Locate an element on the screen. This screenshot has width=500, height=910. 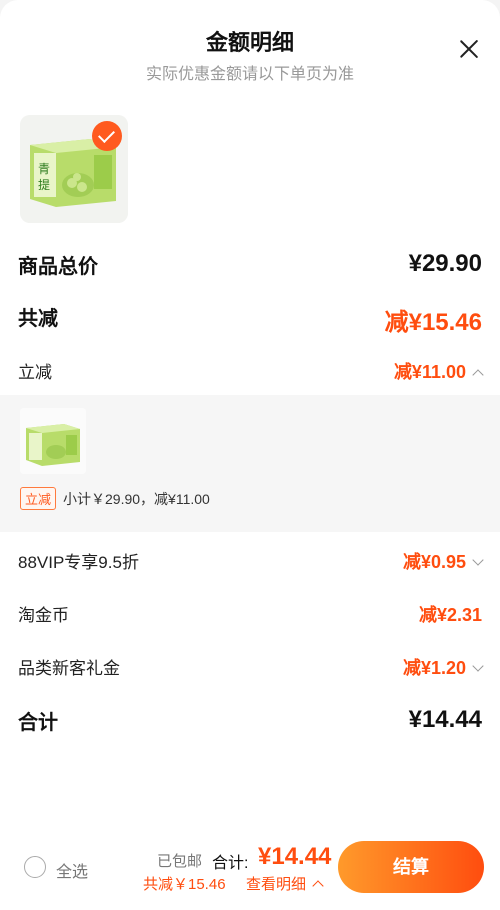
sum-amount: ¥14.44 is located at coordinates (445, 719).